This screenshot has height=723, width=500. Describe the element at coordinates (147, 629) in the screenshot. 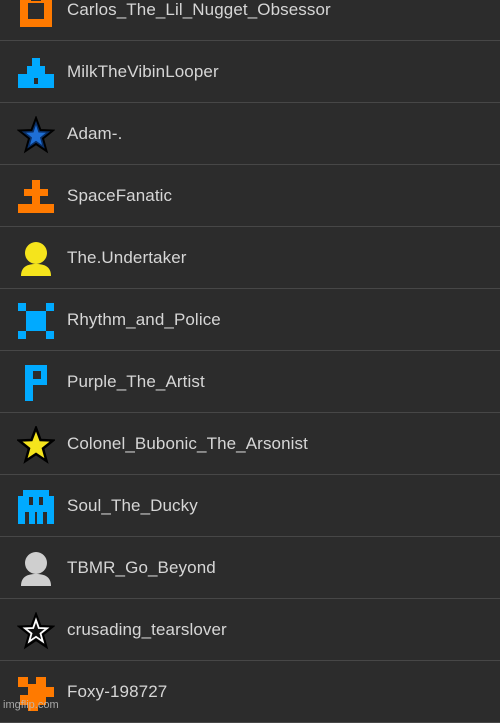

I see `username: crusading_tearslover` at that location.